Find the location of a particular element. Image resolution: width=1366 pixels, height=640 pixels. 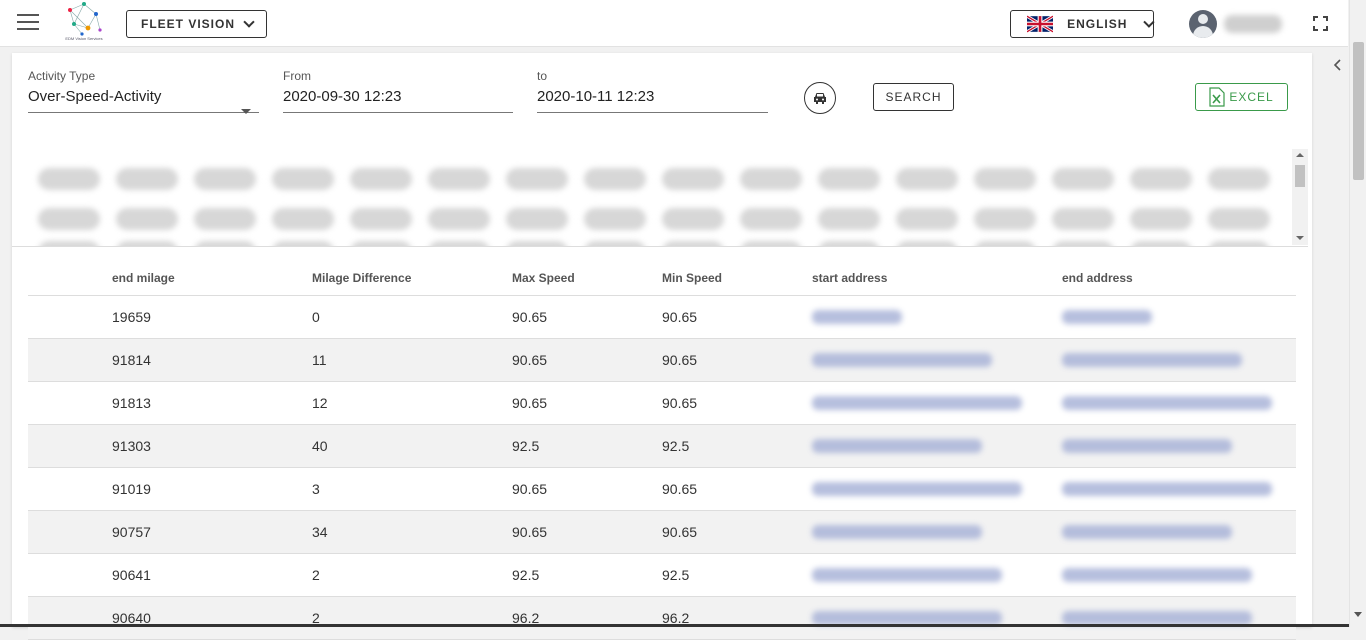

table-cell: 40 is located at coordinates (320, 446).